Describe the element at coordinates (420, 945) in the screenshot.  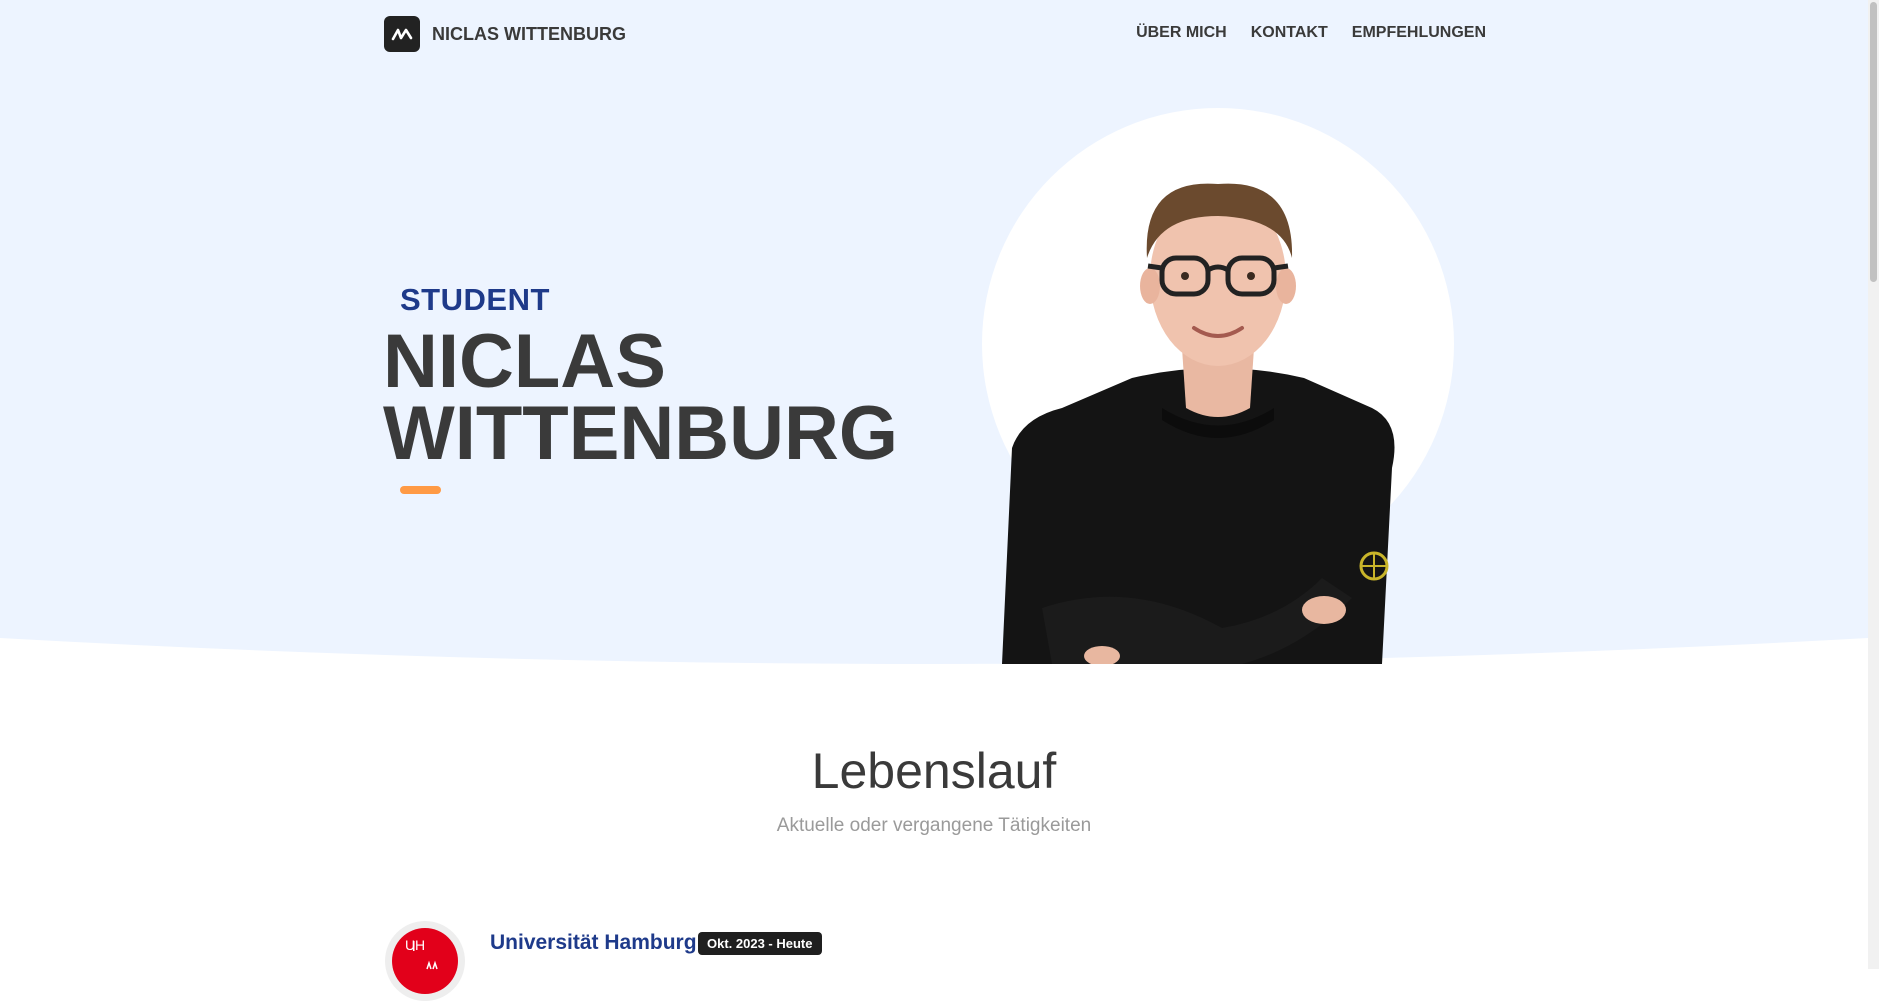
I see `svg-text: H` at that location.